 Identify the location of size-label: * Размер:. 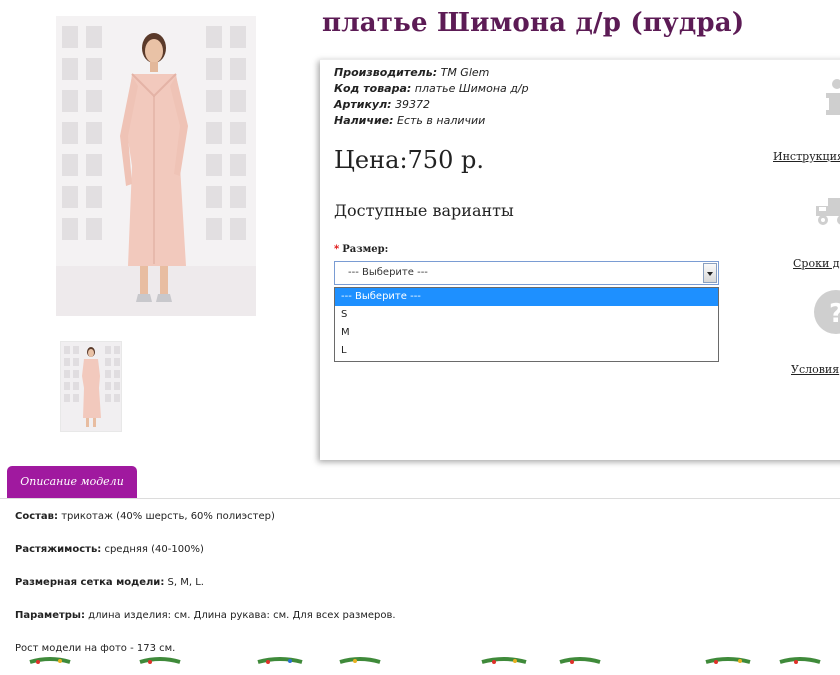
(361, 249).